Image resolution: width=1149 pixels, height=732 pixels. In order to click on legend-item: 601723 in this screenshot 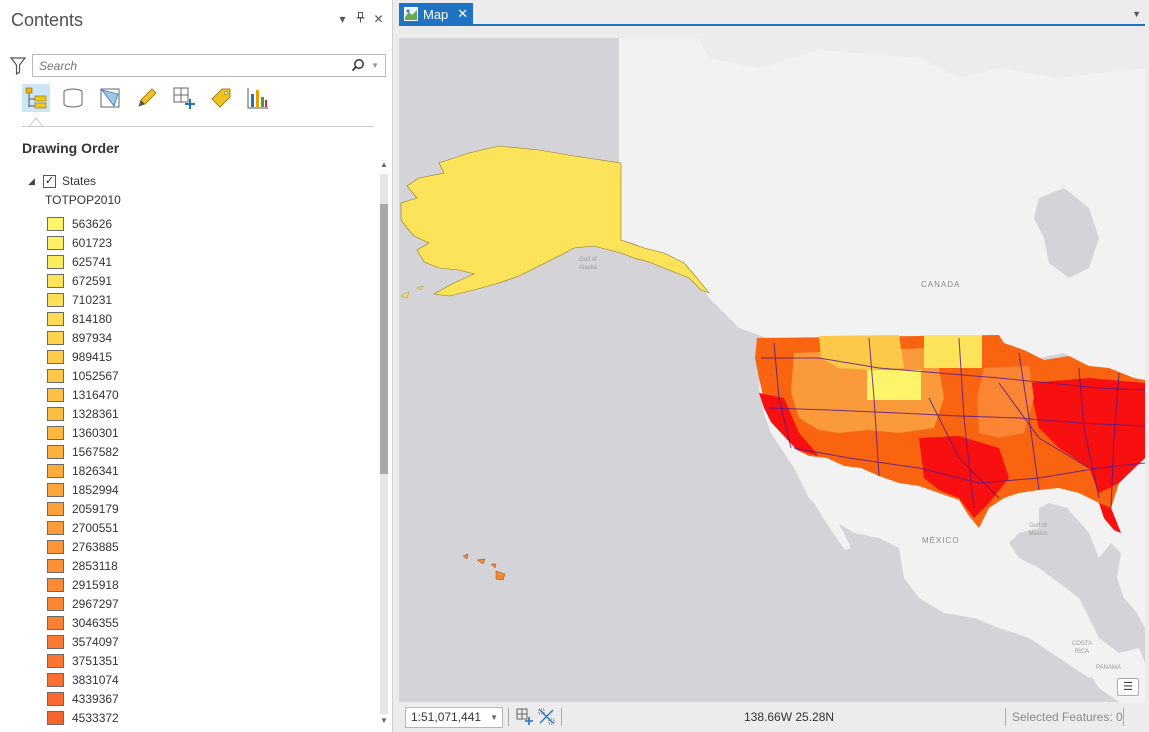, I will do `click(83, 242)`.